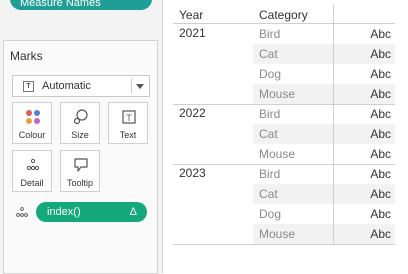 This screenshot has width=408, height=274. What do you see at coordinates (191, 15) in the screenshot?
I see `year-column-header: Year` at bounding box center [191, 15].